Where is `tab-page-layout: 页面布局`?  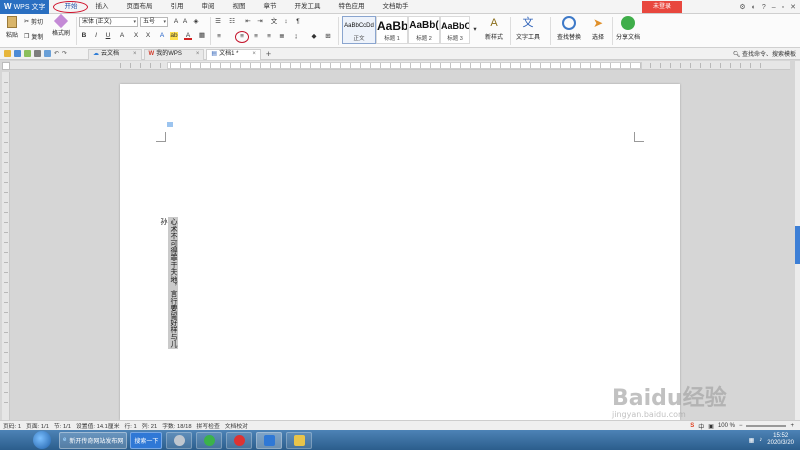 tab-page-layout: 页面布局 is located at coordinates (139, 7).